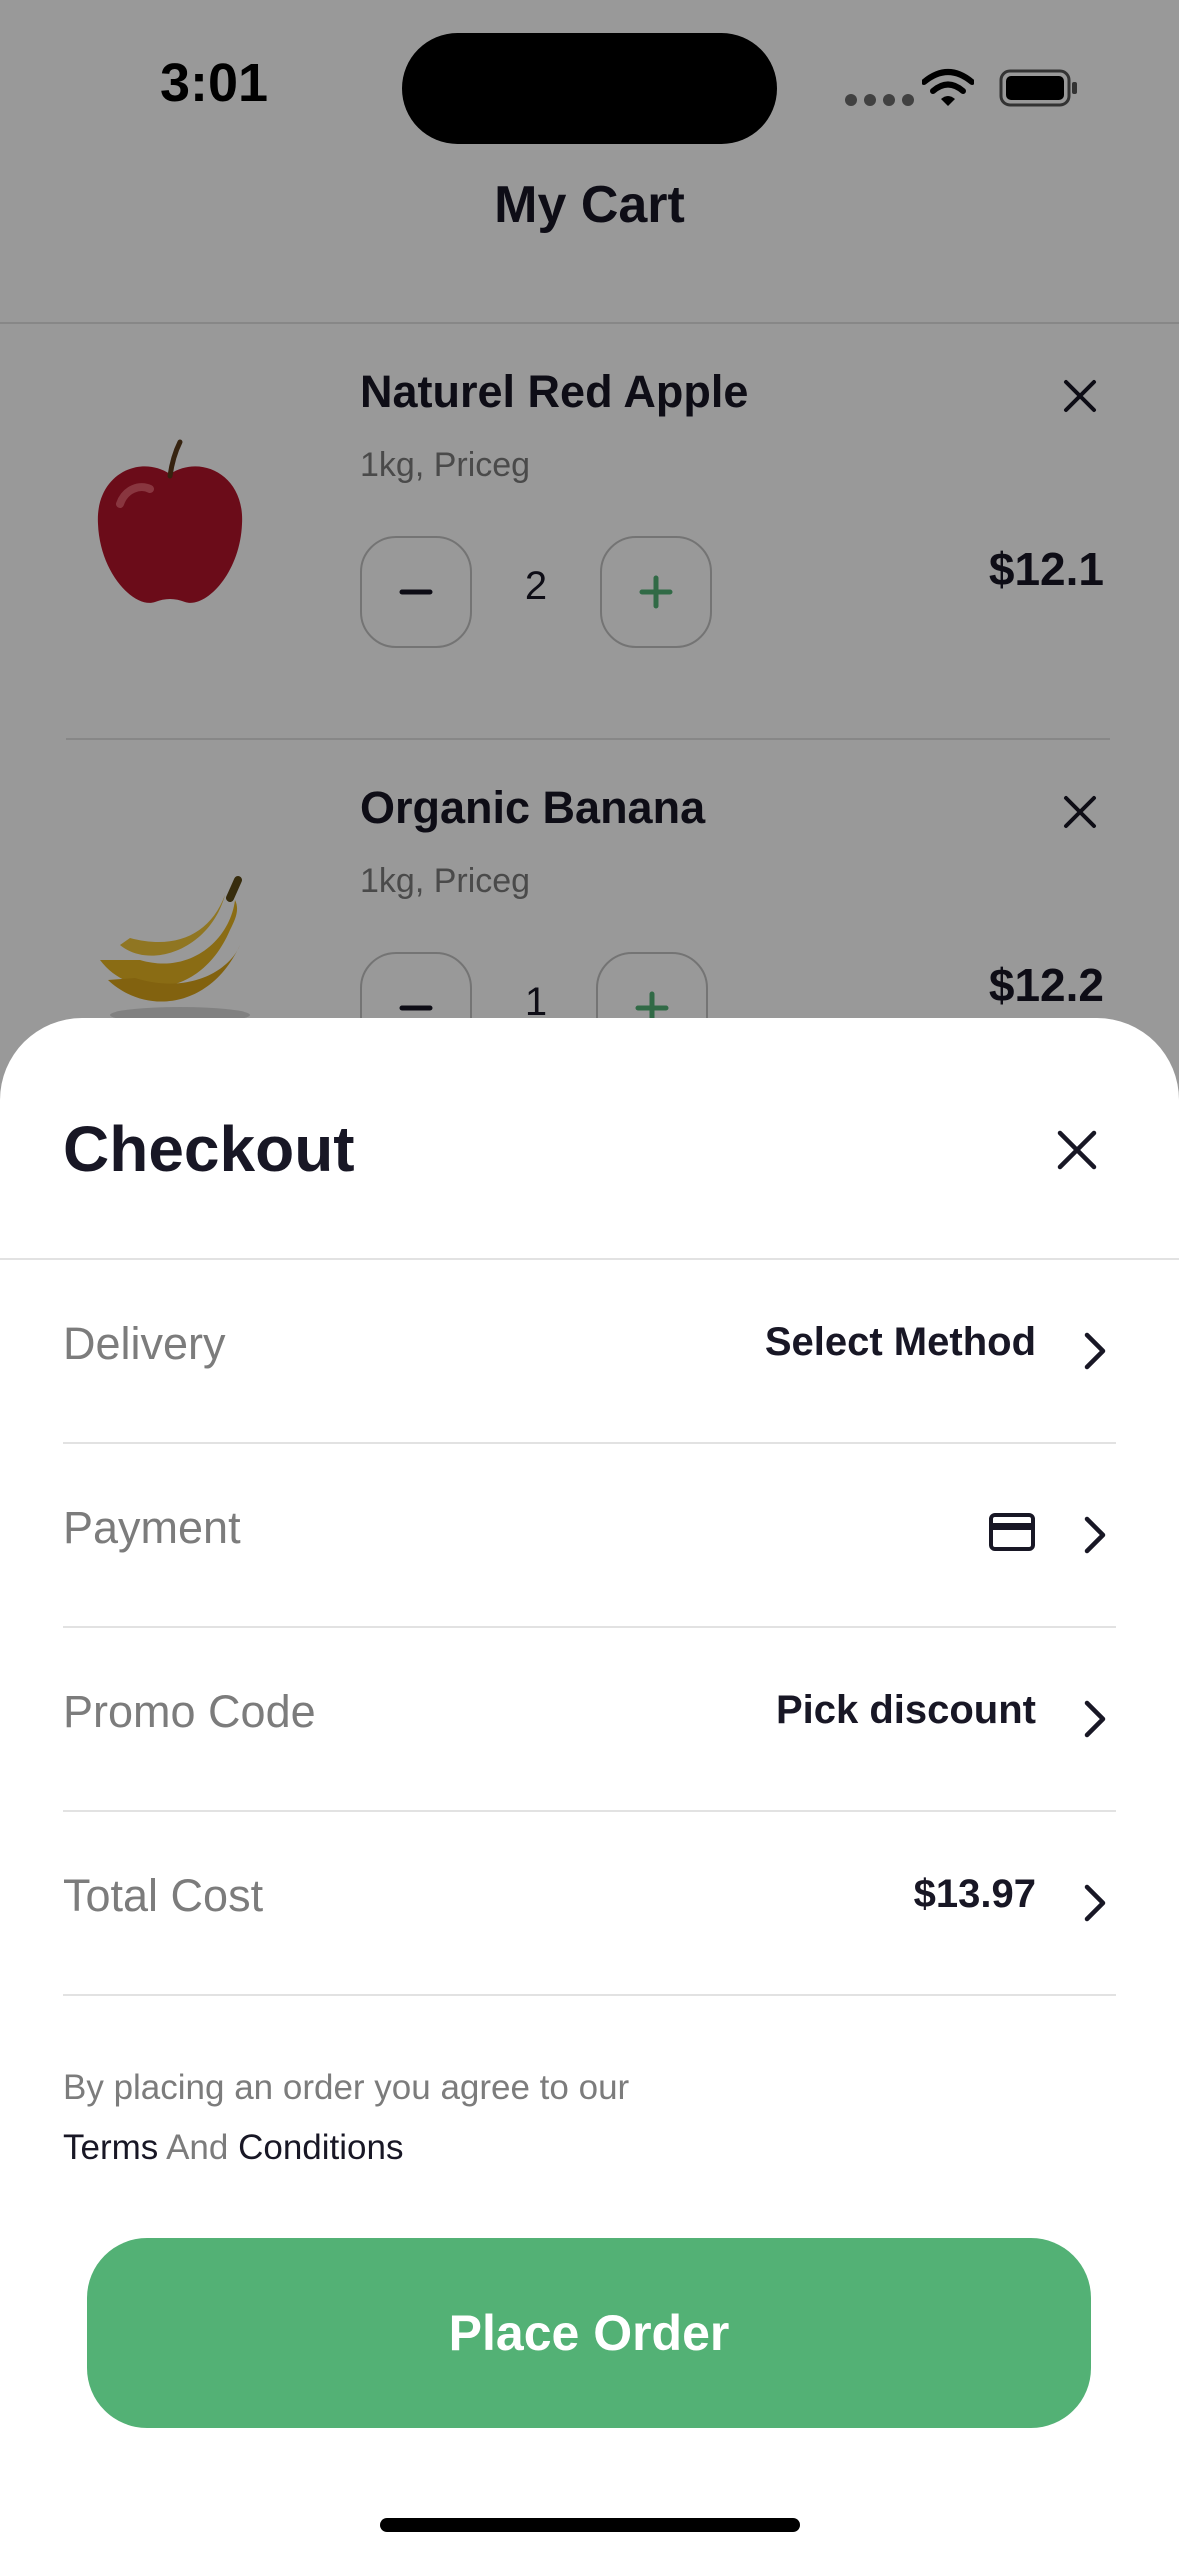 The image size is (1179, 2556). What do you see at coordinates (197, 2147) in the screenshot?
I see `terms-and: And` at bounding box center [197, 2147].